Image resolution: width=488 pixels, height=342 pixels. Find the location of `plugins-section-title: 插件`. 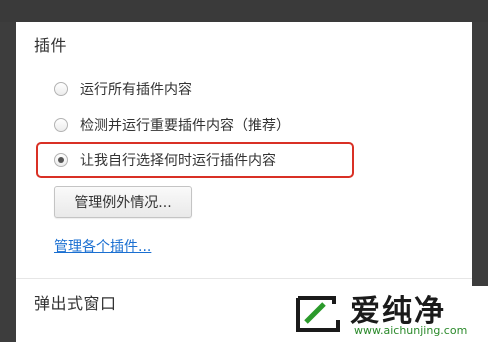

plugins-section-title: 插件 is located at coordinates (51, 45).